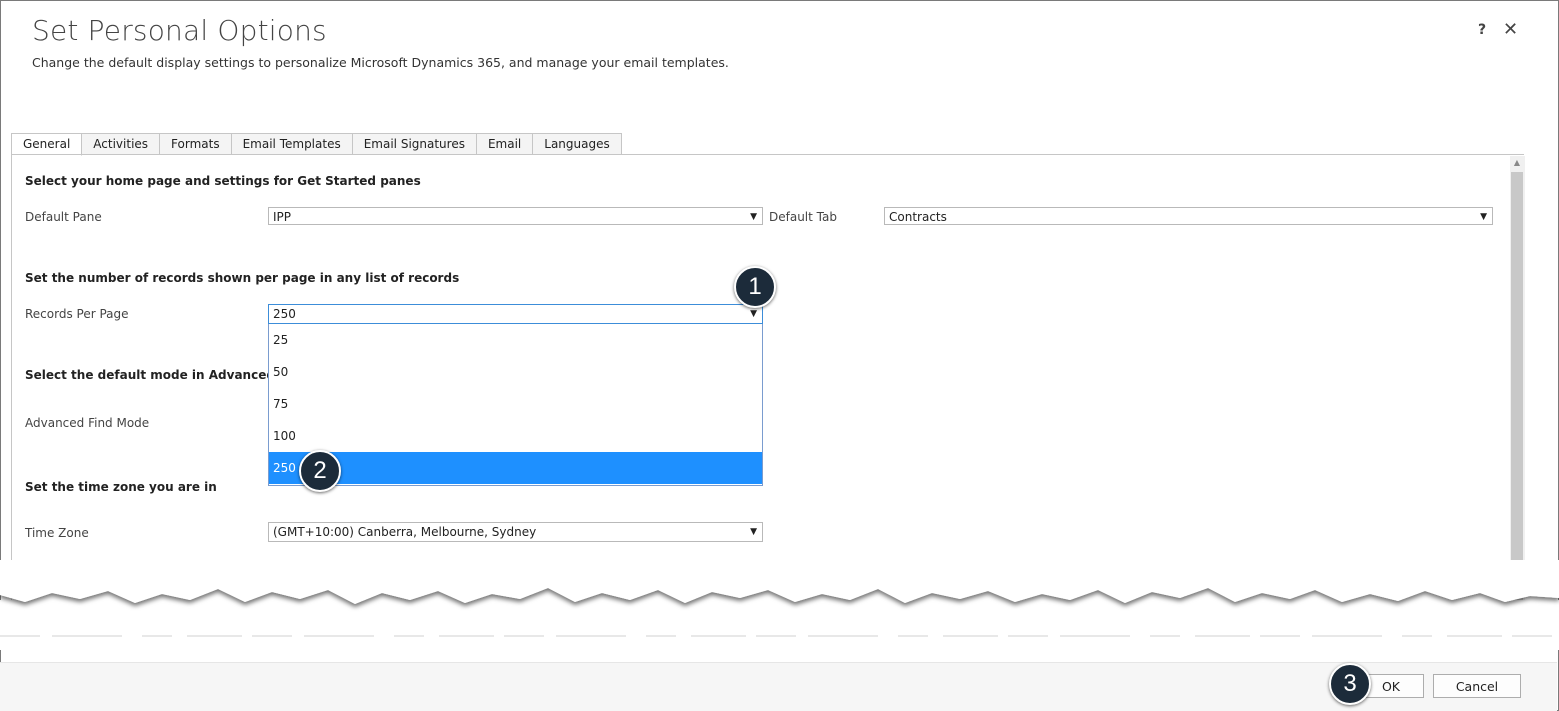 This screenshot has width=1559, height=711. Describe the element at coordinates (1510, 29) in the screenshot. I see `close-icon: ✕` at that location.